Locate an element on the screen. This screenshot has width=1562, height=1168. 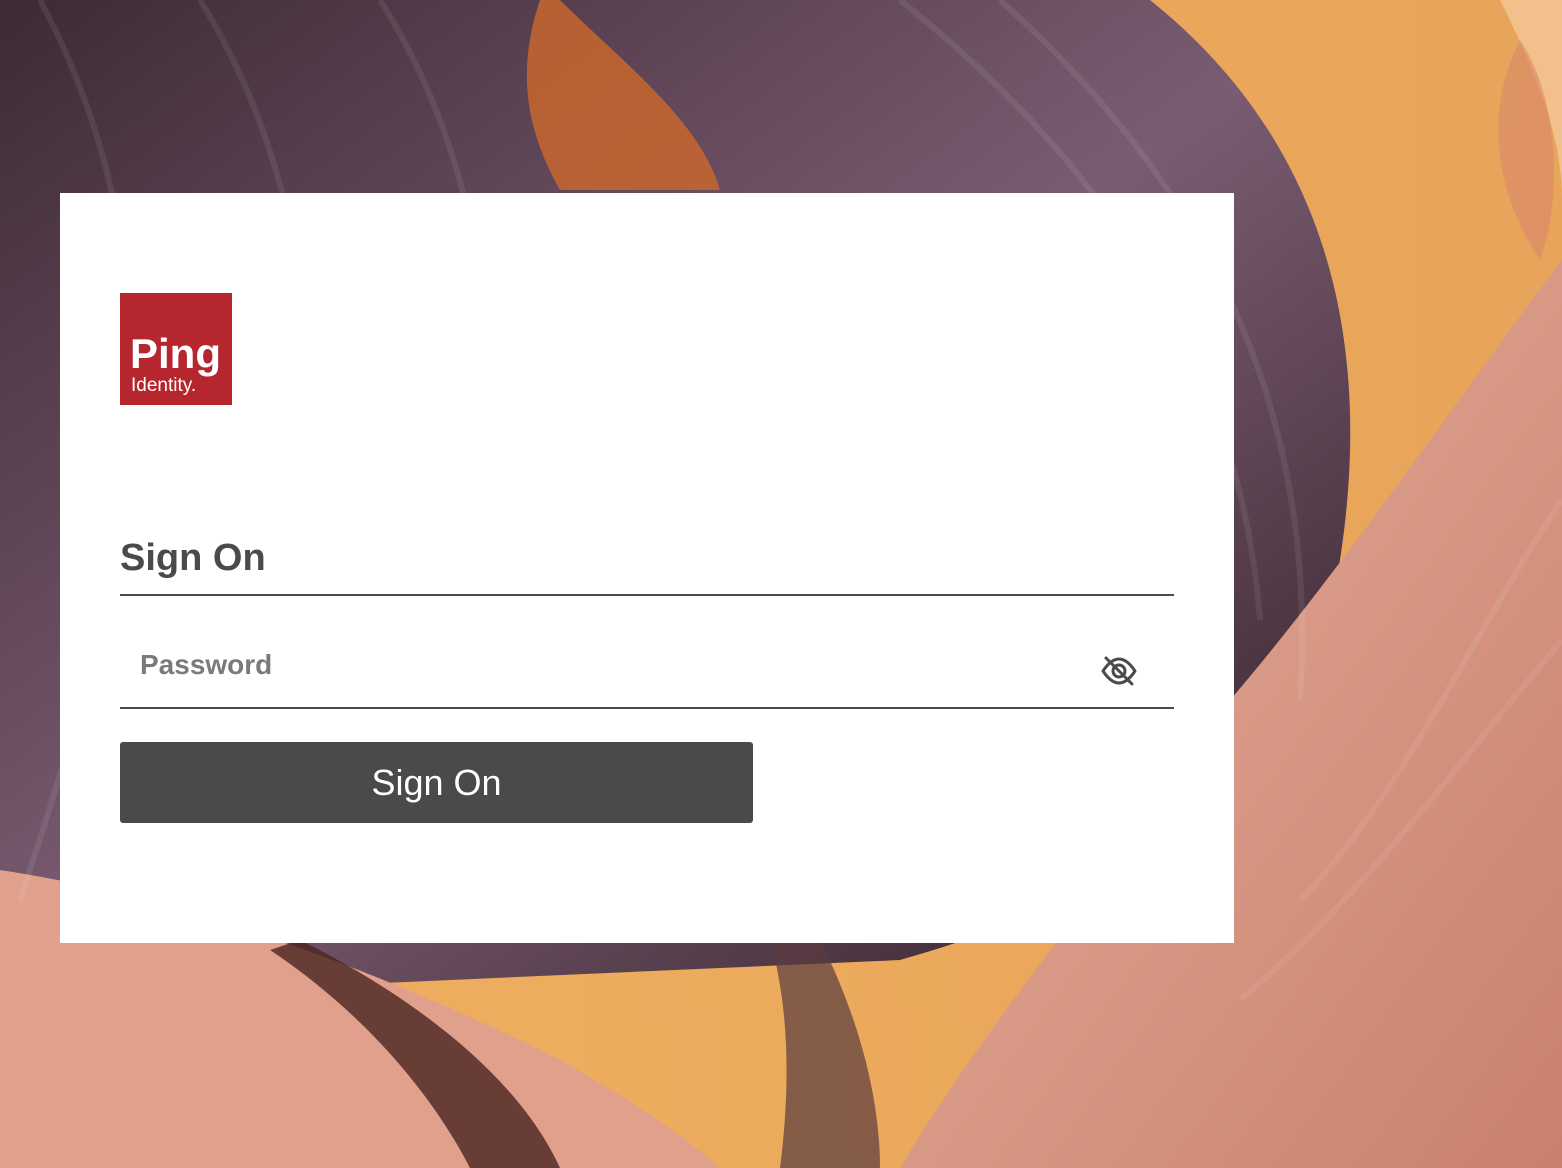
svg-text: Identity. is located at coordinates (163, 385).